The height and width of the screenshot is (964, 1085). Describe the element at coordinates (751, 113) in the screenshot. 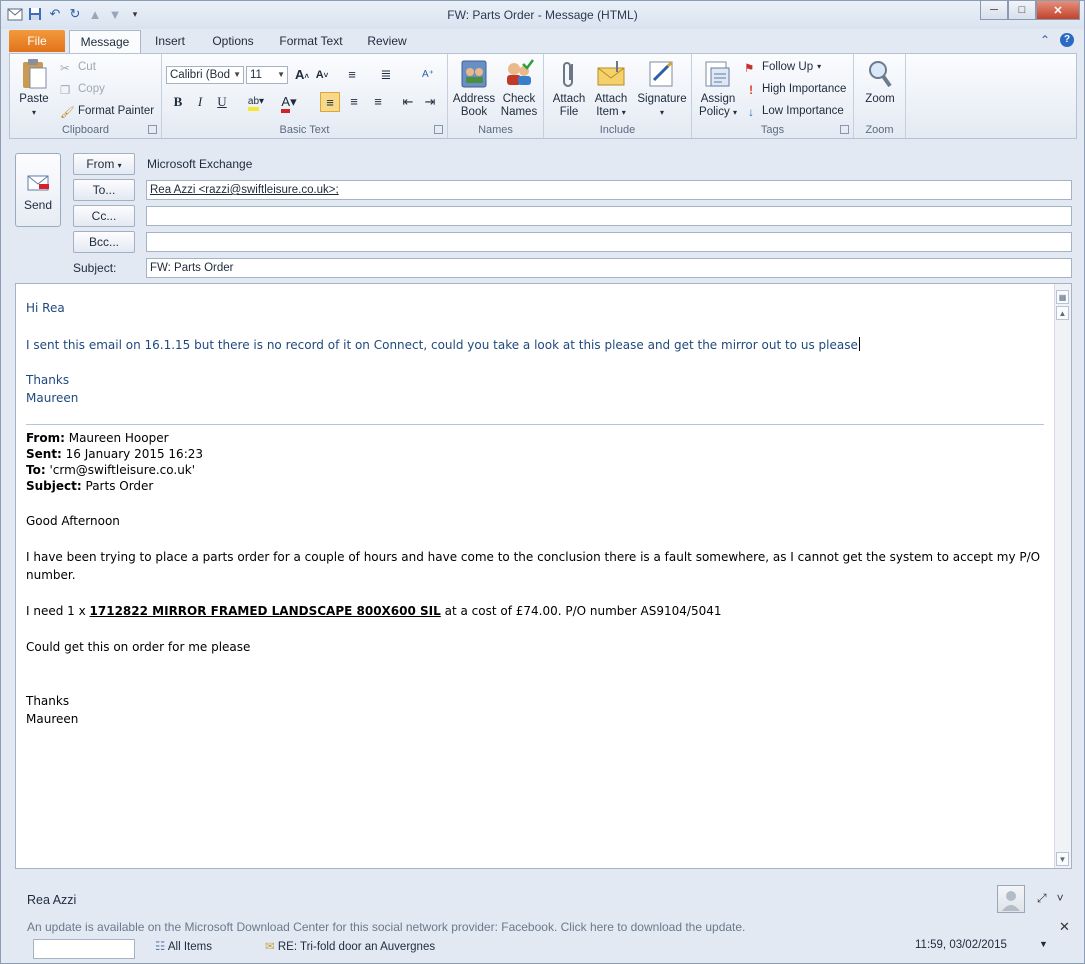

I see `down-arrow-importance-icon: ↓` at that location.